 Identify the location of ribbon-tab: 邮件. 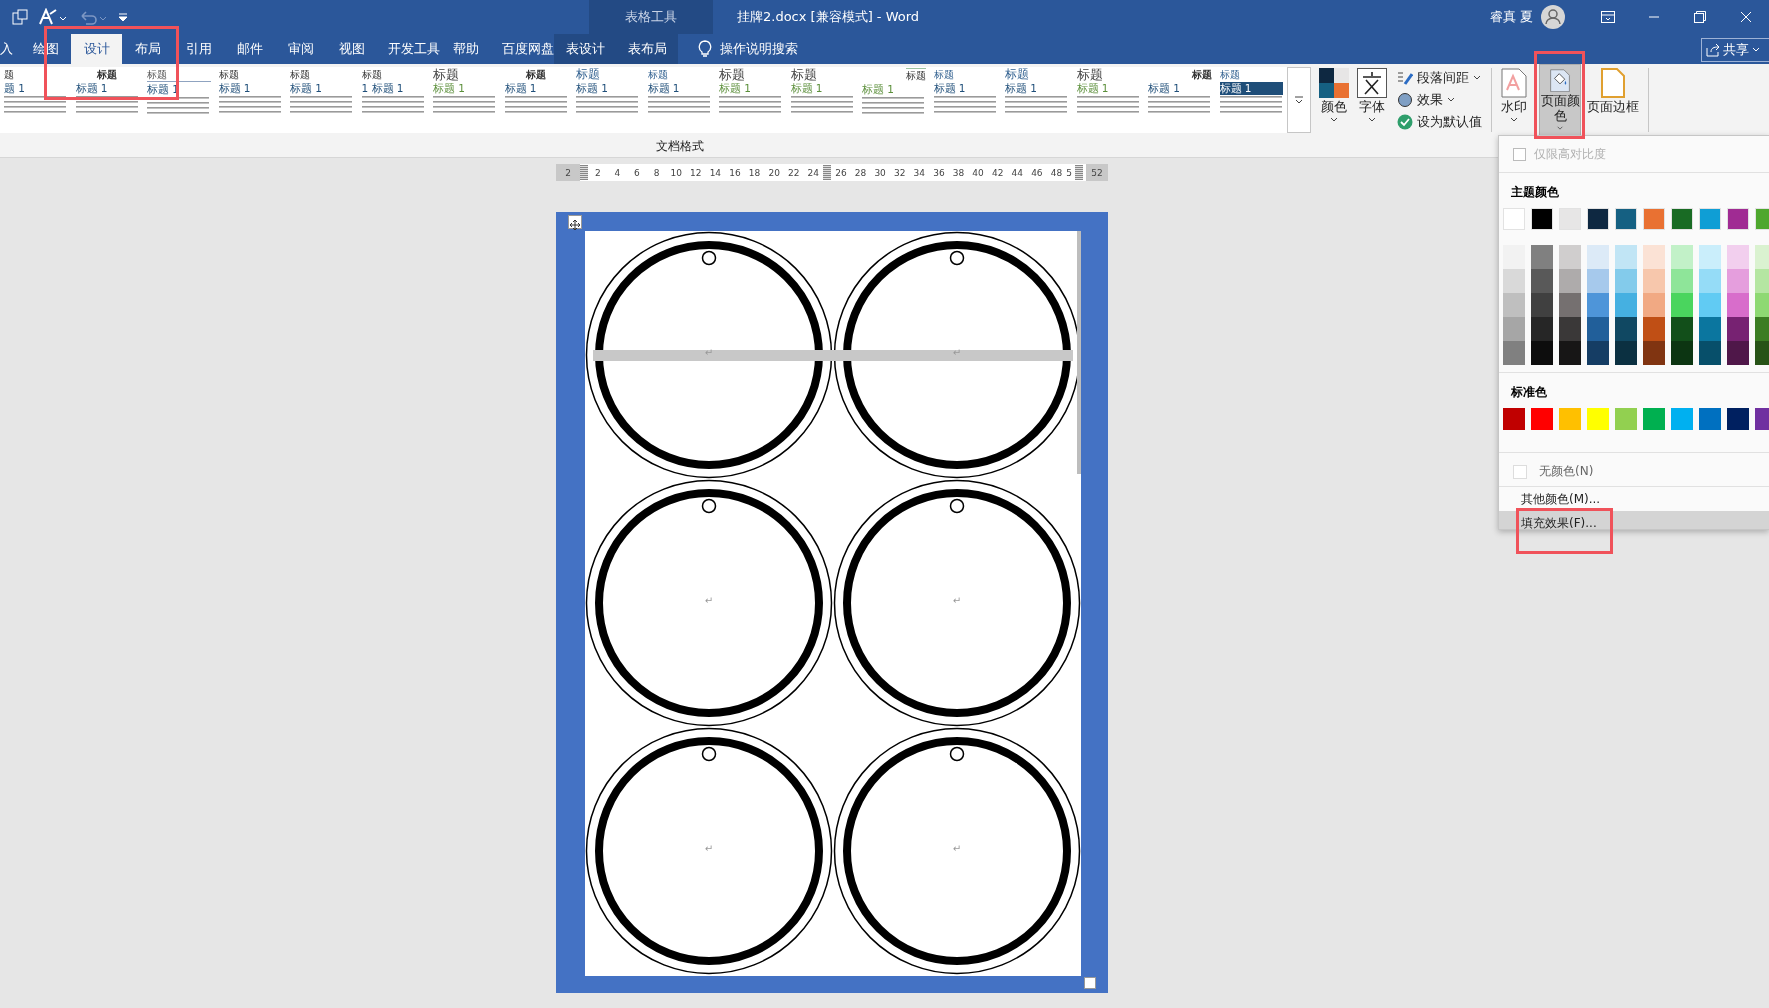
(249, 49).